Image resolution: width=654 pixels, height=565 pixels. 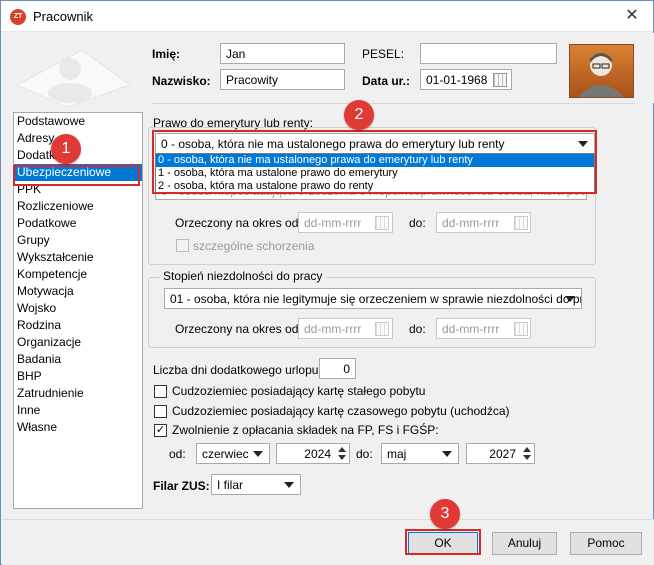 What do you see at coordinates (417, 329) in the screenshot?
I see `disability-to-label: do:` at bounding box center [417, 329].